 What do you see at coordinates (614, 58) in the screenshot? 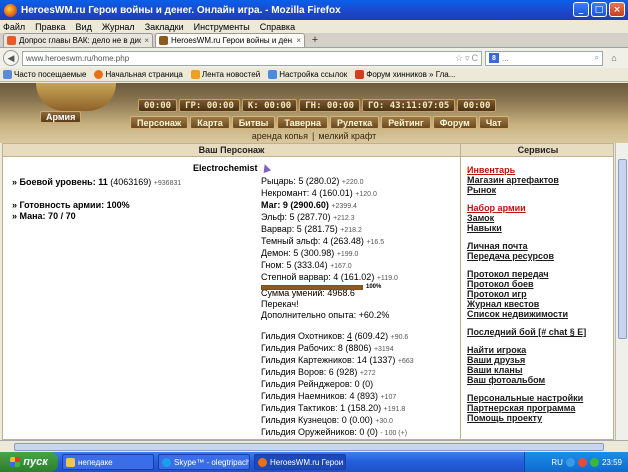
I see `home-icon: ⌂` at bounding box center [614, 58].